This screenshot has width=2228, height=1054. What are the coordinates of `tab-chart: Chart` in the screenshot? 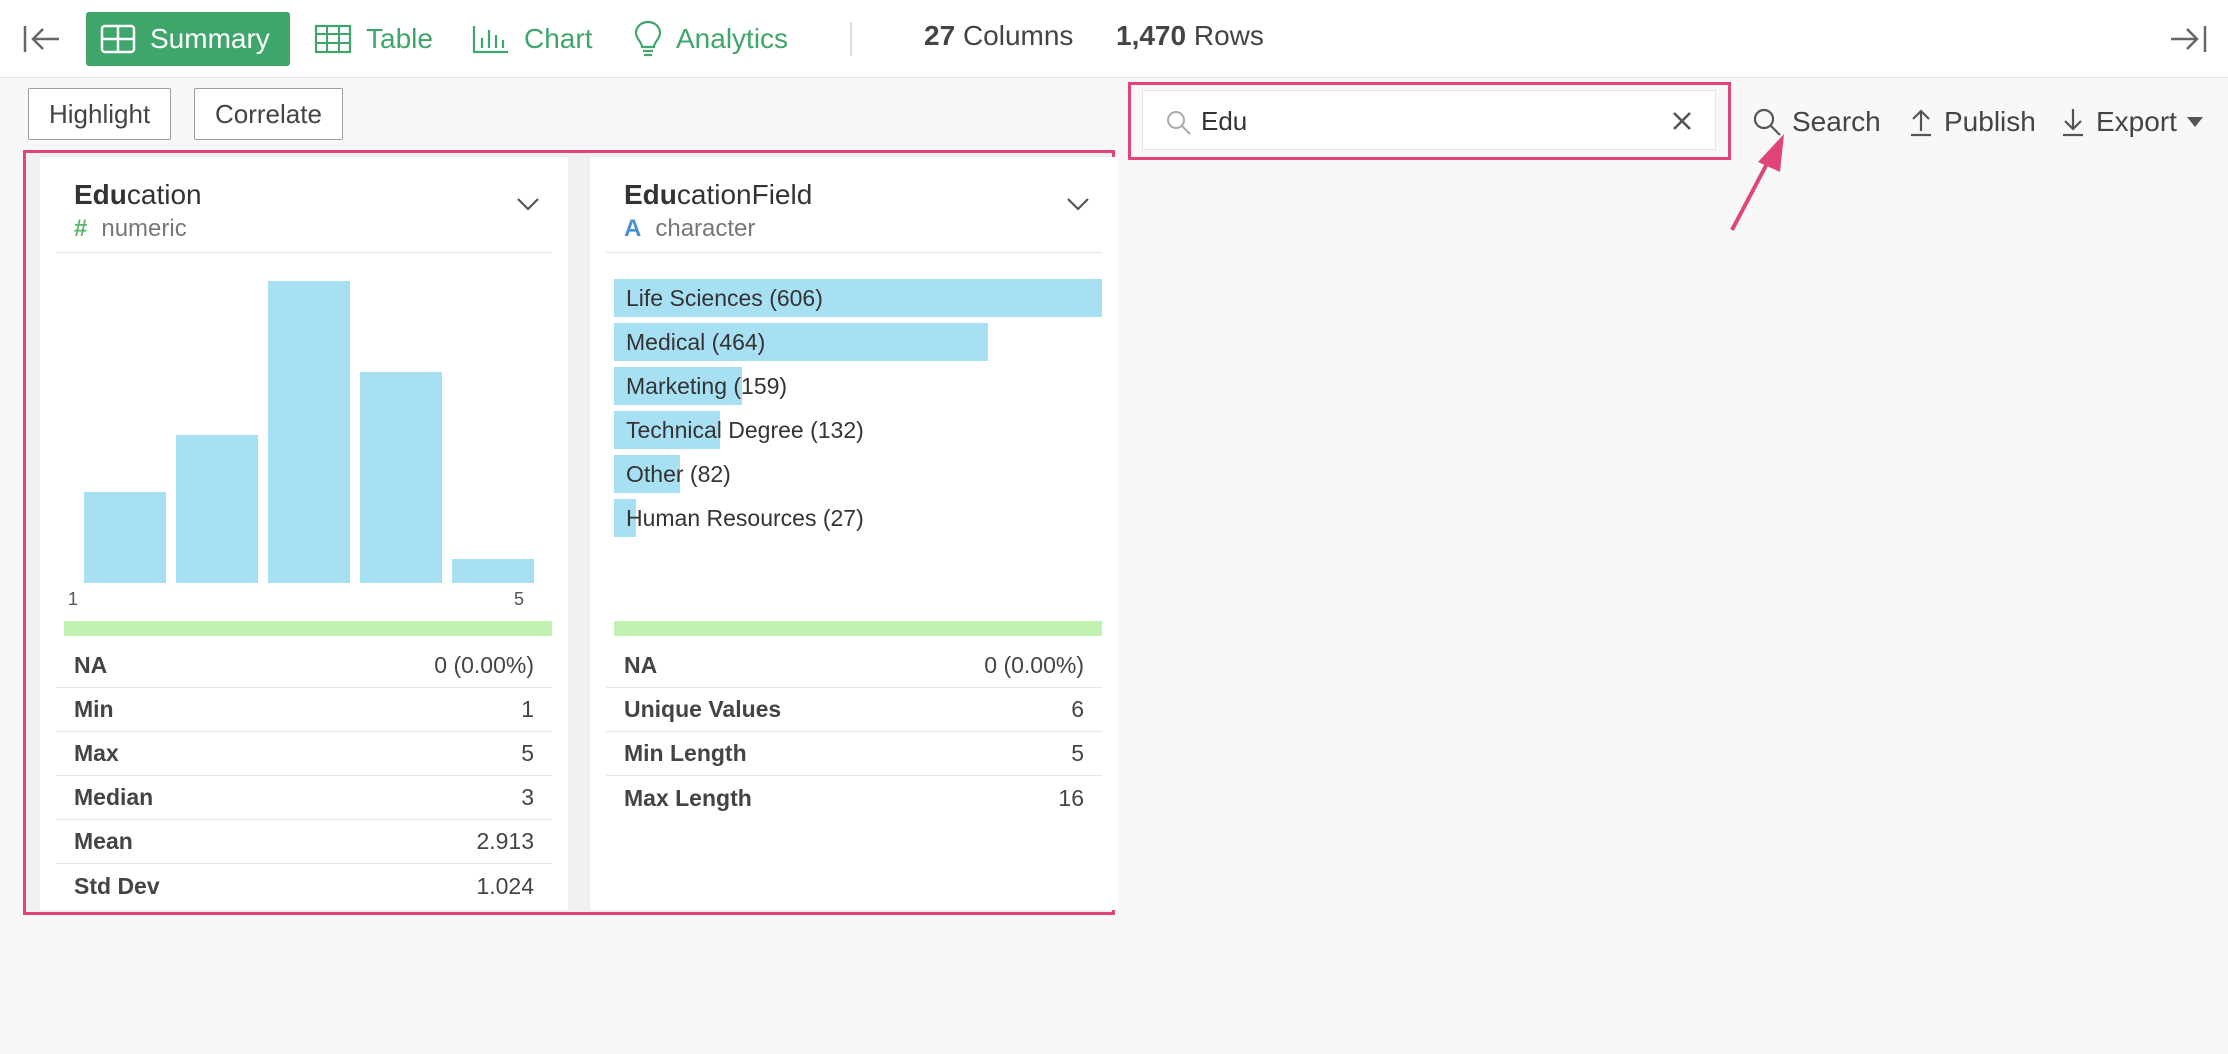 It's located at (532, 39).